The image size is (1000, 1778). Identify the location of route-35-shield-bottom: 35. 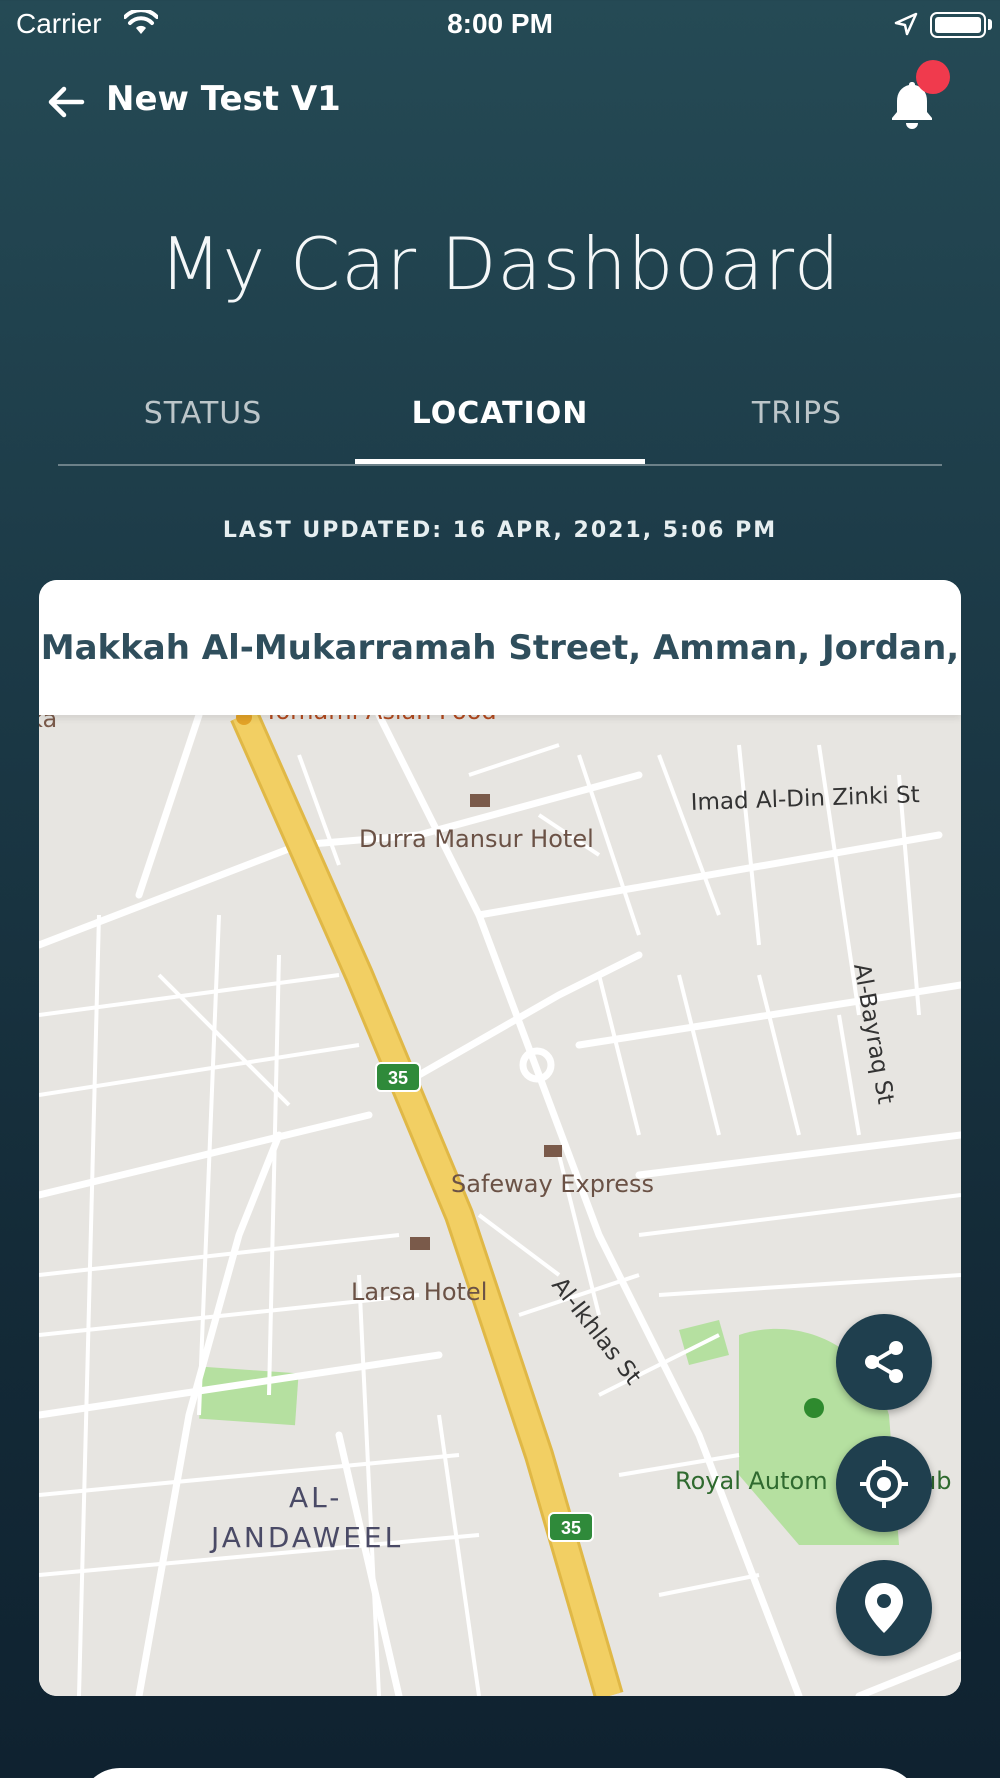
(571, 1528).